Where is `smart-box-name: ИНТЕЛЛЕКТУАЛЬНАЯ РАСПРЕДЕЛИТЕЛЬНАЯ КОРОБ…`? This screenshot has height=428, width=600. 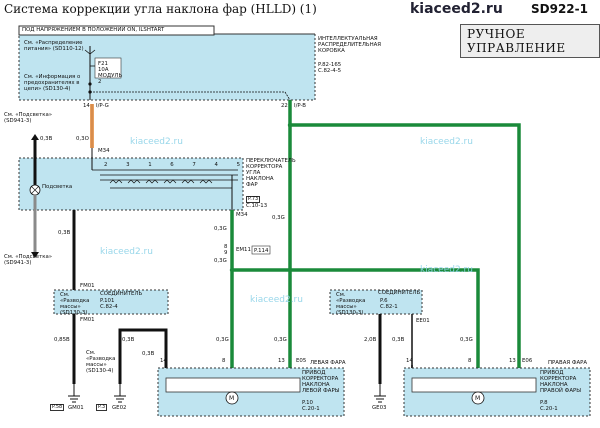 smart-box-name: ИНТЕЛЛЕКТУАЛЬНАЯ РАСПРЕДЕЛИТЕЛЬНАЯ КОРОБ… is located at coordinates (350, 45).